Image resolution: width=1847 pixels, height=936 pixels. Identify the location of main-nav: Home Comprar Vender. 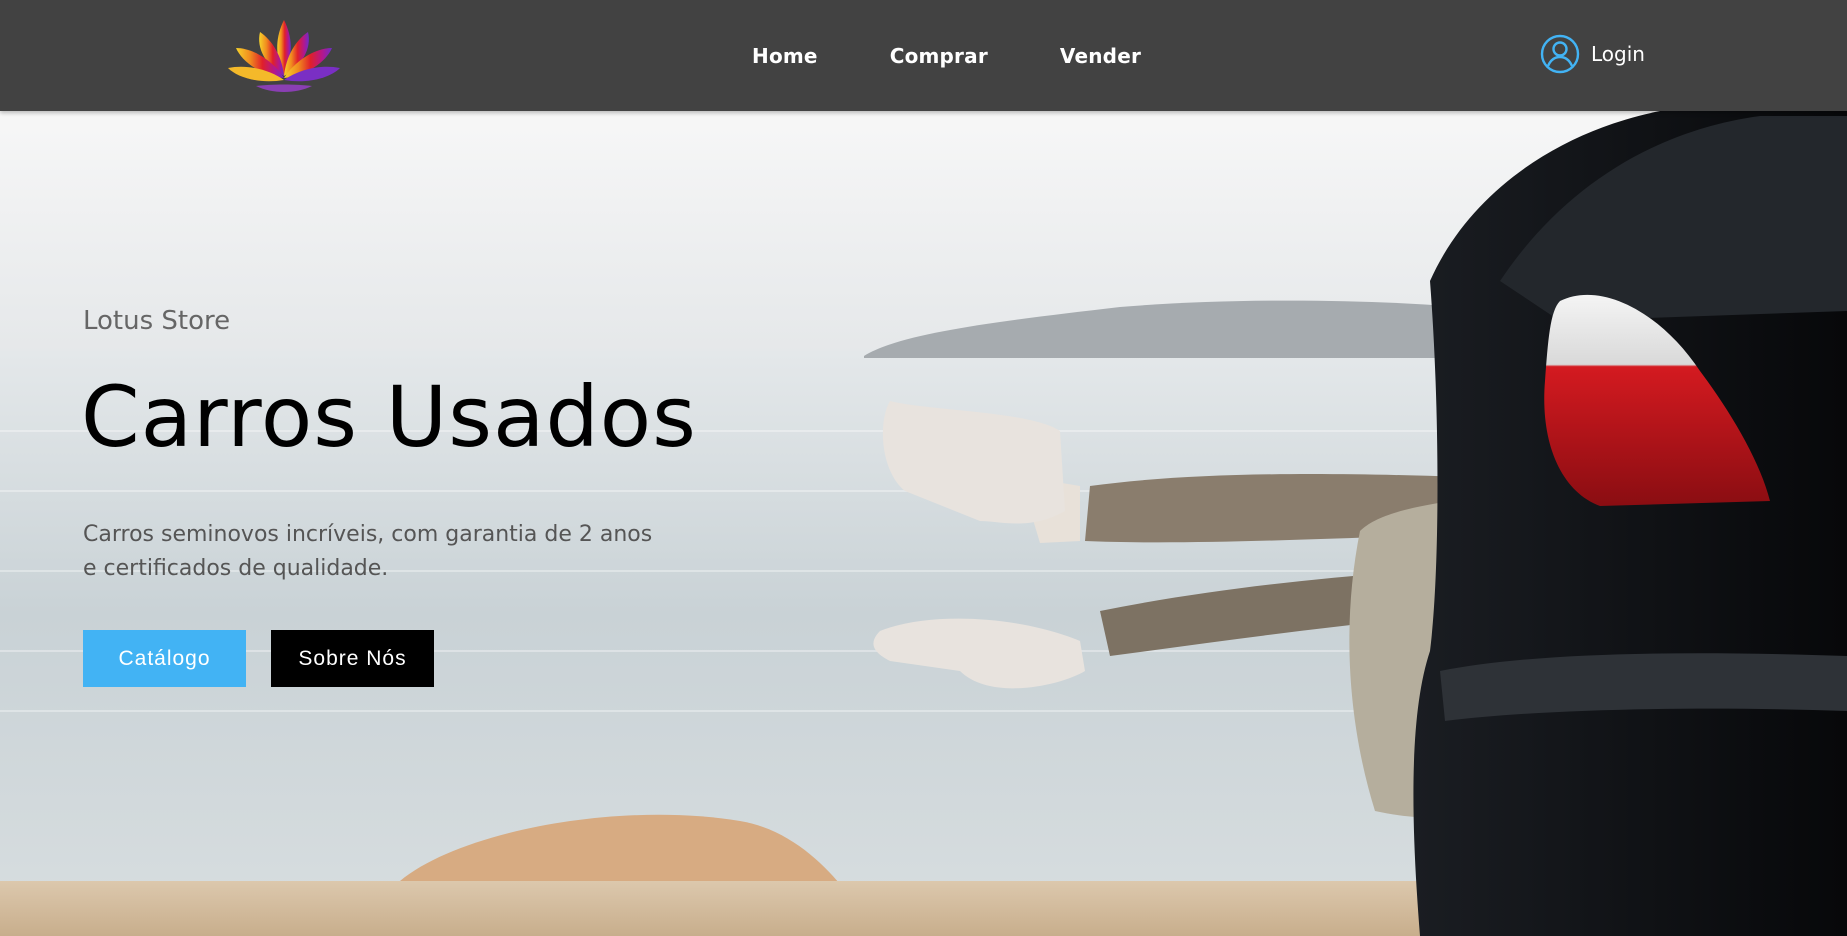
(946, 56).